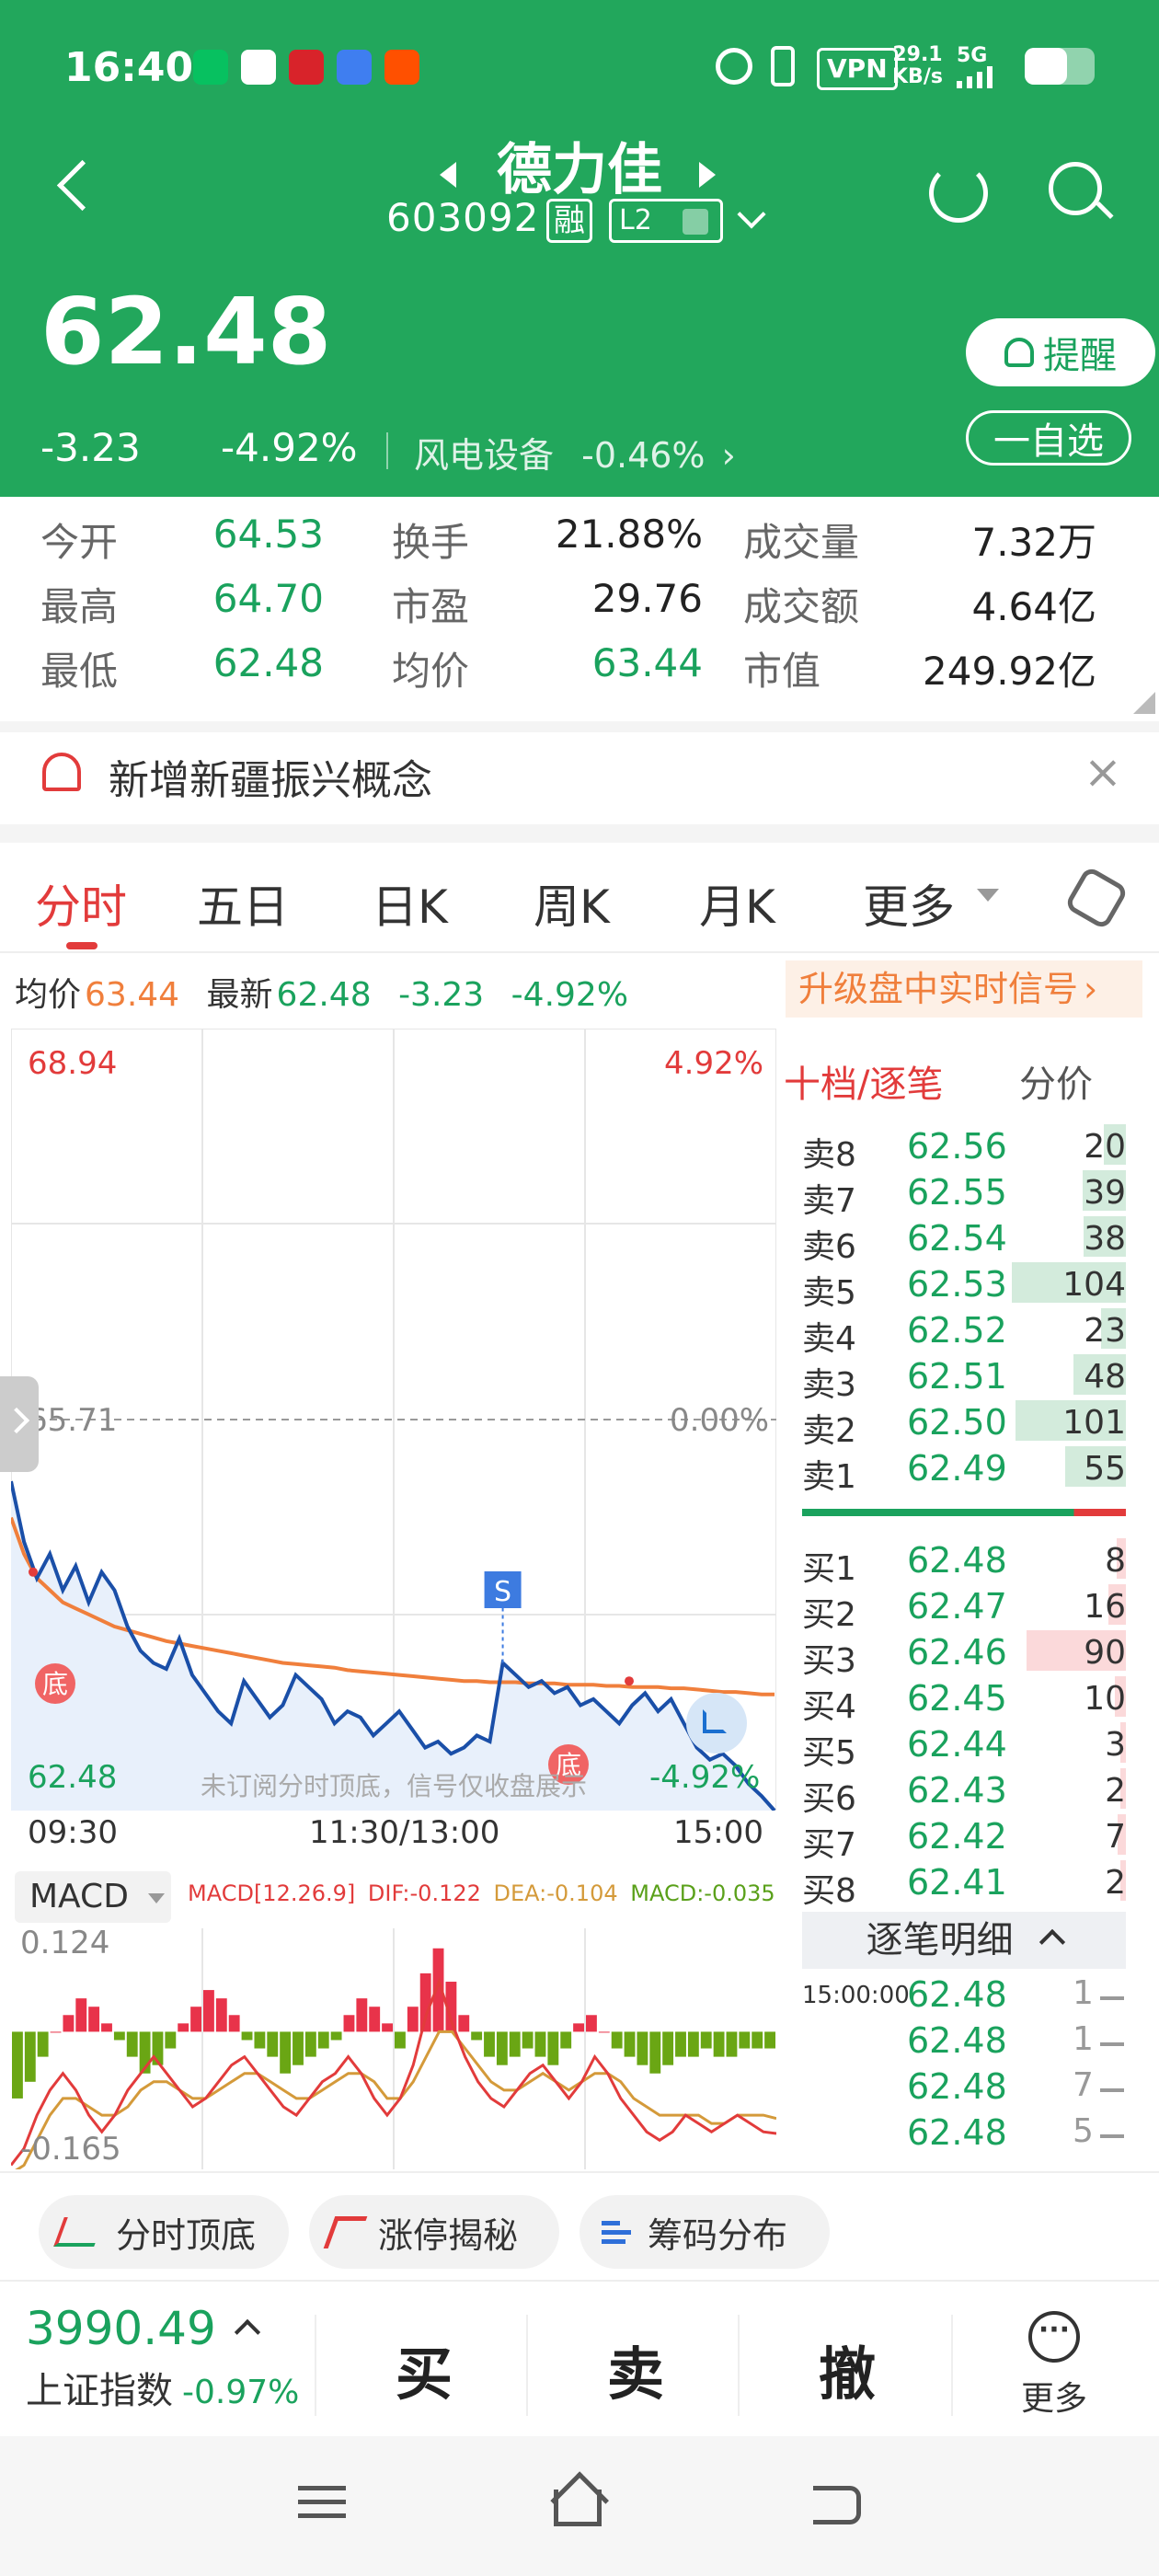 The width and height of the screenshot is (1159, 2576). Describe the element at coordinates (575, 452) in the screenshot. I see `sector-link: 风电设备 -0.46% ›` at that location.